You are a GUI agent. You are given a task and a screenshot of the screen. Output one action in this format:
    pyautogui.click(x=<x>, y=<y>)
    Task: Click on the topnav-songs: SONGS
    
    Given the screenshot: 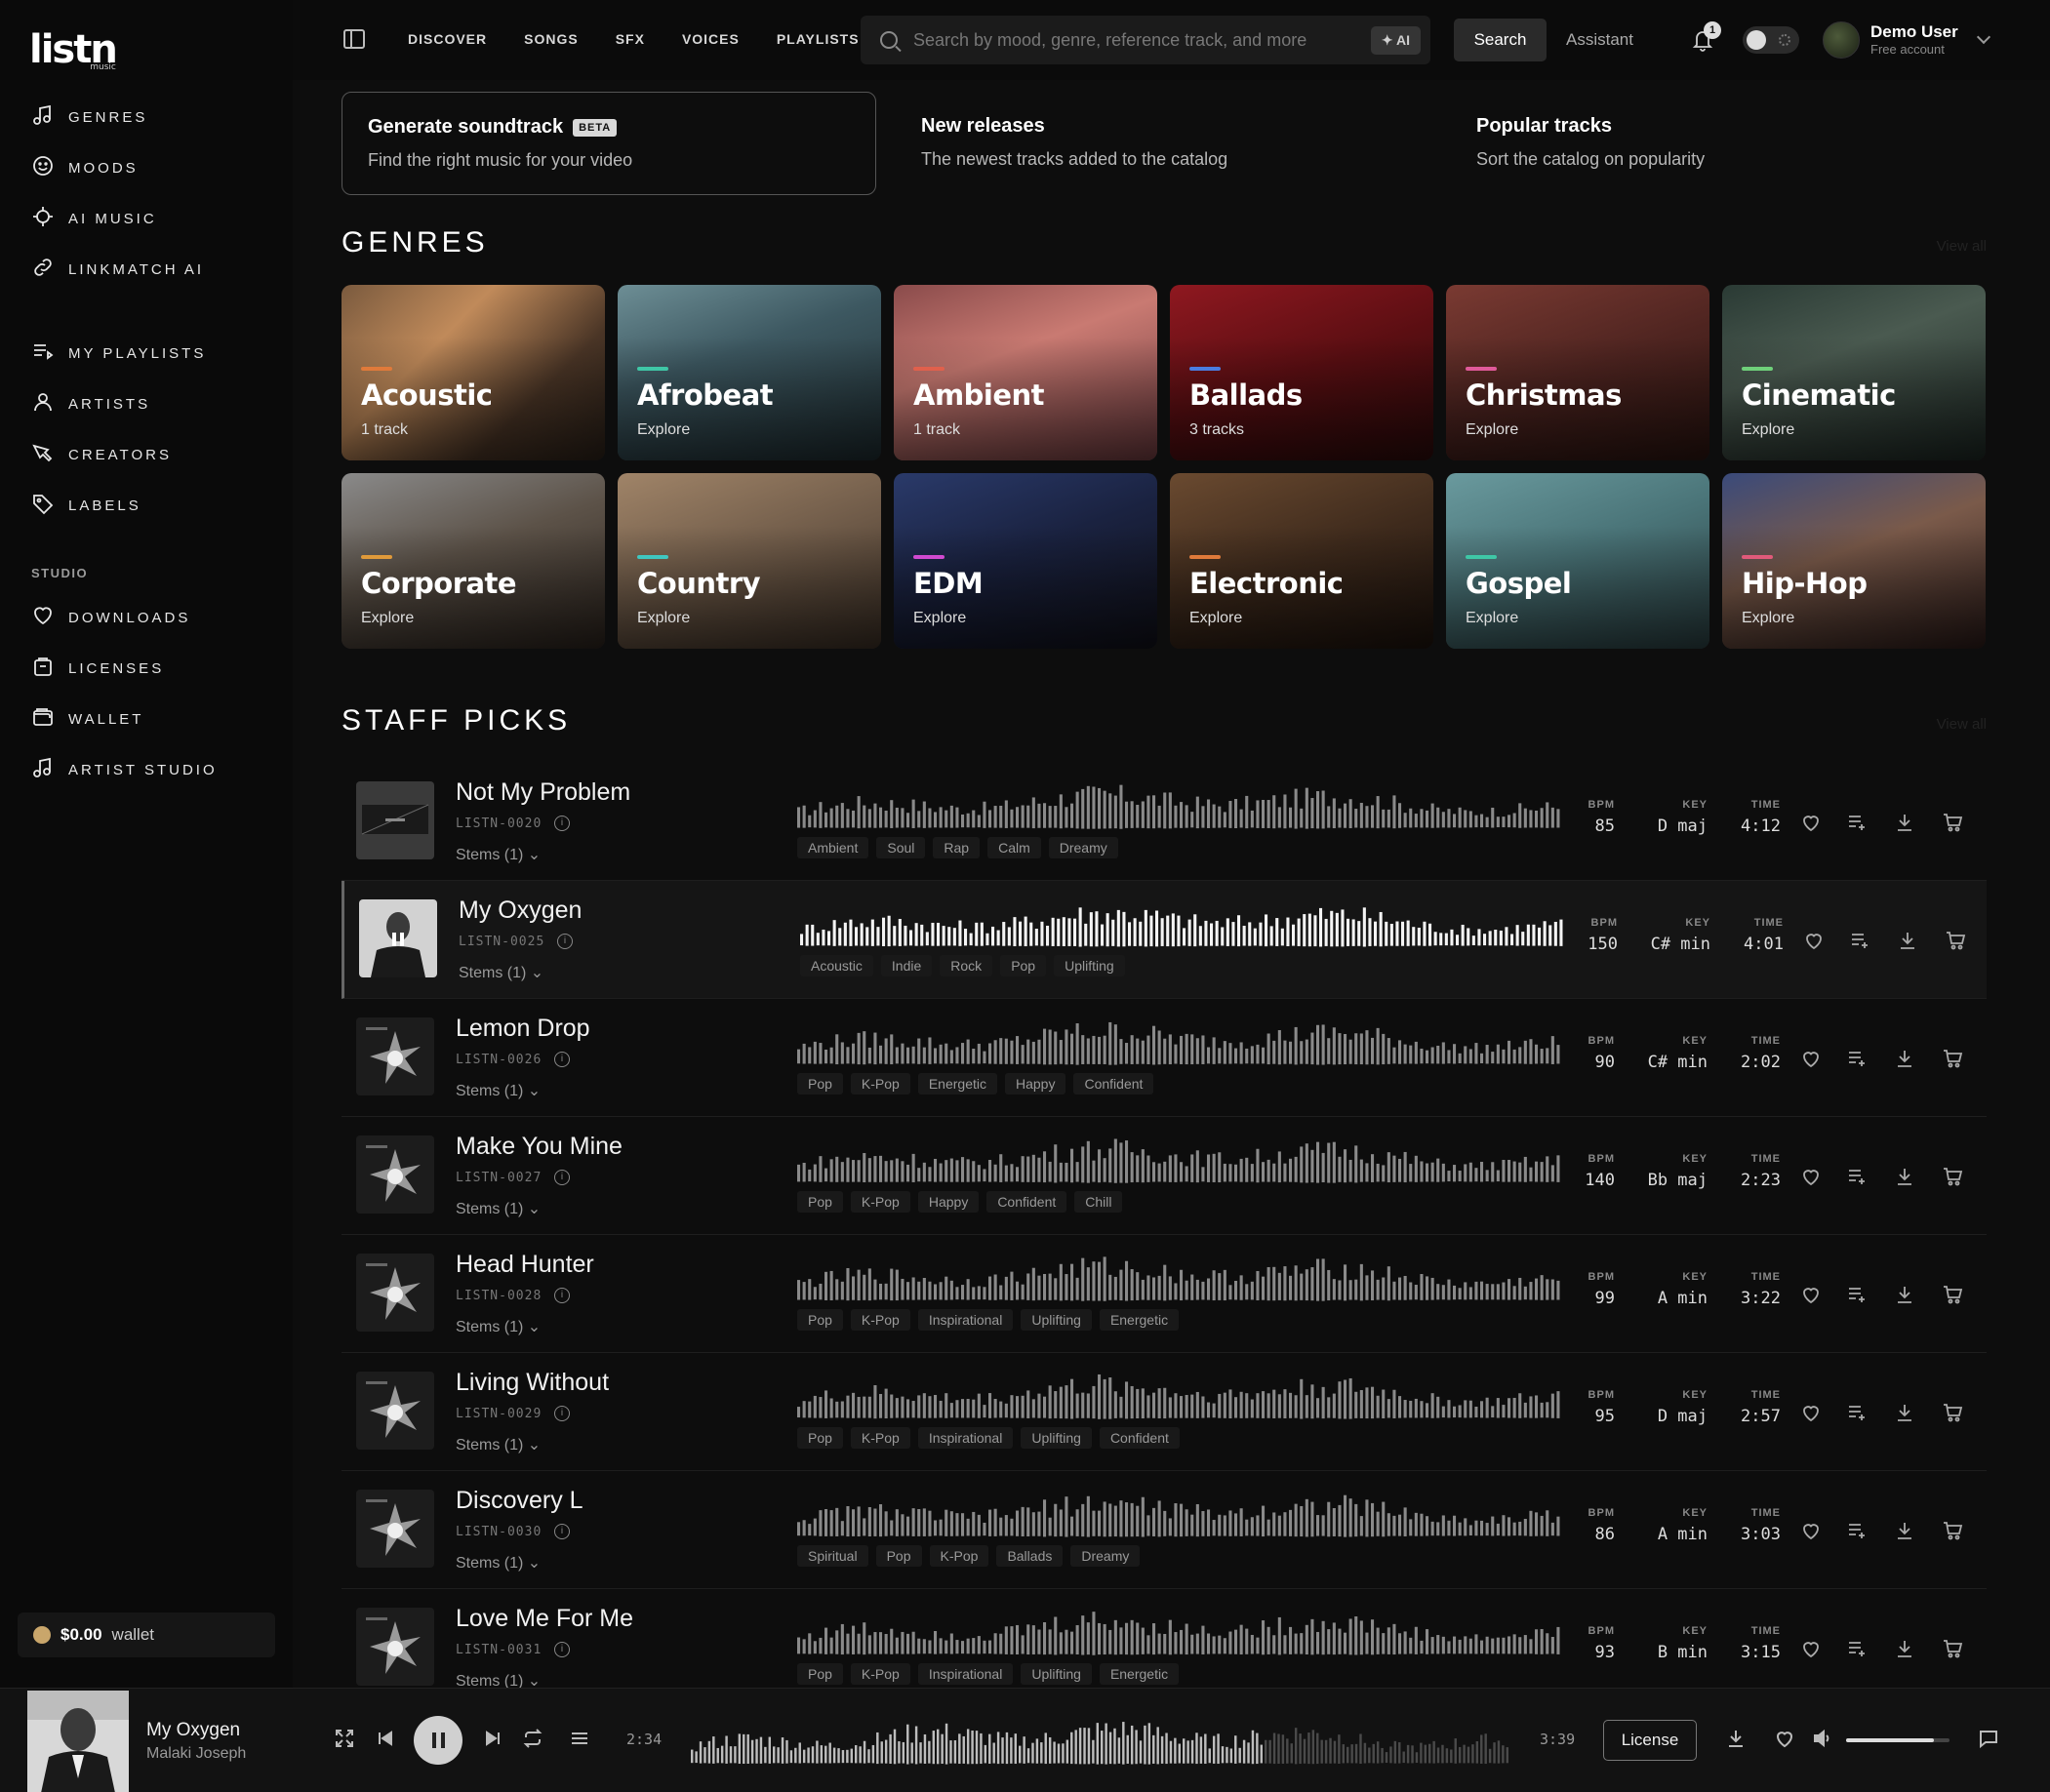 What is the action you would take?
    pyautogui.click(x=551, y=39)
    